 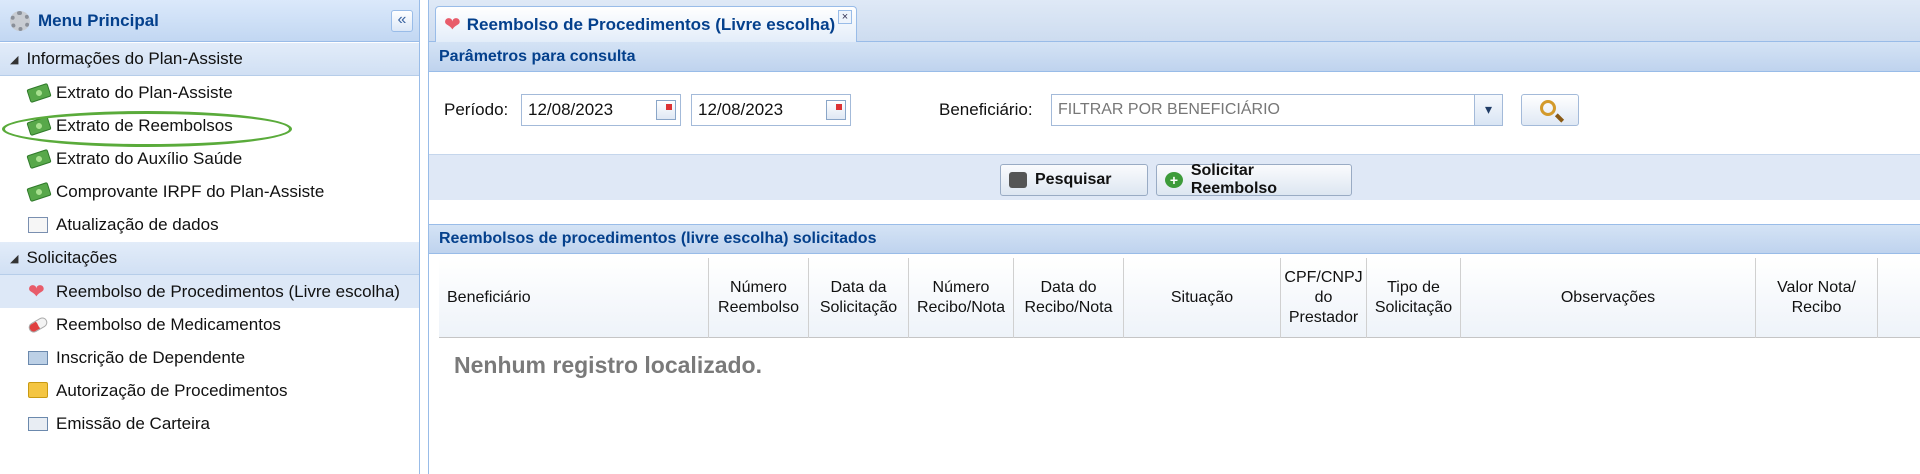 I want to click on date-to-field: 12/08/2023, so click(x=771, y=110).